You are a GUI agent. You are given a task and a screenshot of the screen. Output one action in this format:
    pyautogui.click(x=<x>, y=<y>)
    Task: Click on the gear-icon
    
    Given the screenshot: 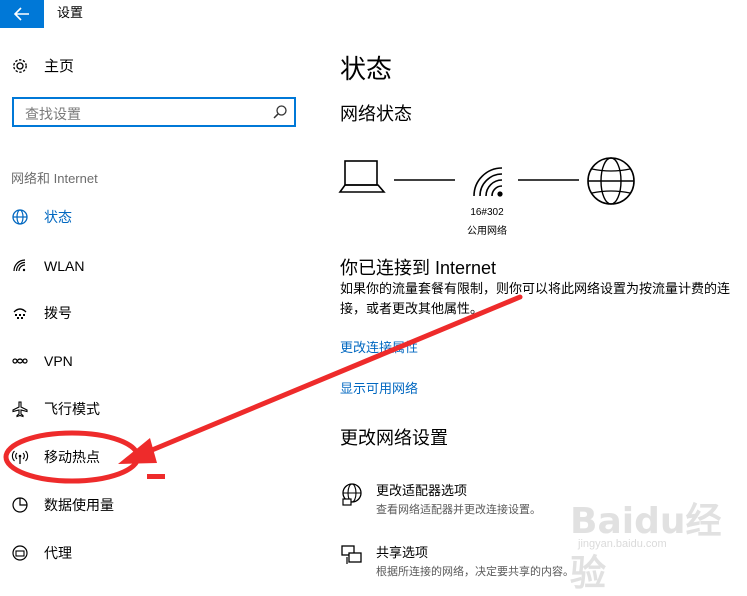 What is the action you would take?
    pyautogui.click(x=20, y=65)
    